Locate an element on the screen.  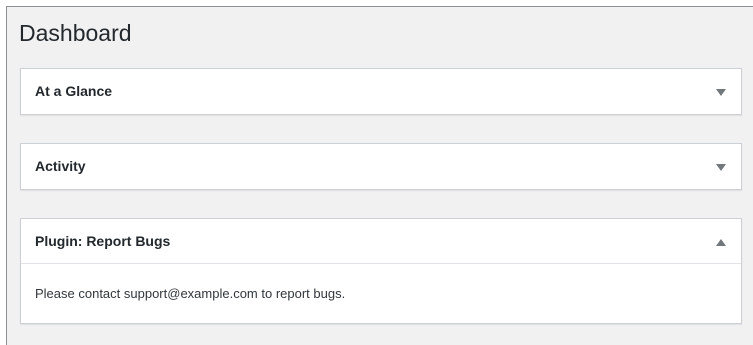
triangle-up-icon is located at coordinates (721, 242).